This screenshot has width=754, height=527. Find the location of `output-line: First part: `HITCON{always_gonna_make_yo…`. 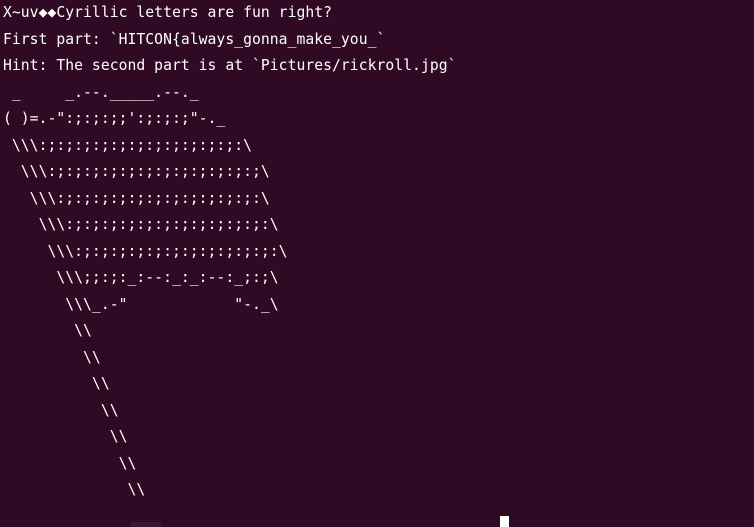

output-line: First part: `HITCON{always_gonna_make_yo… is located at coordinates (194, 39).